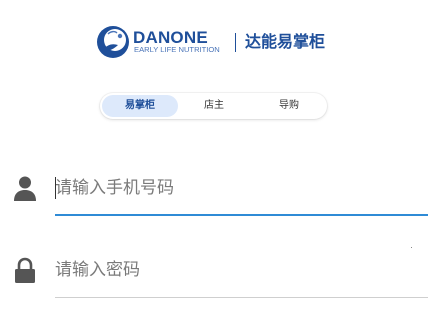 The image size is (442, 312). What do you see at coordinates (235, 42) in the screenshot?
I see `brand-divider` at bounding box center [235, 42].